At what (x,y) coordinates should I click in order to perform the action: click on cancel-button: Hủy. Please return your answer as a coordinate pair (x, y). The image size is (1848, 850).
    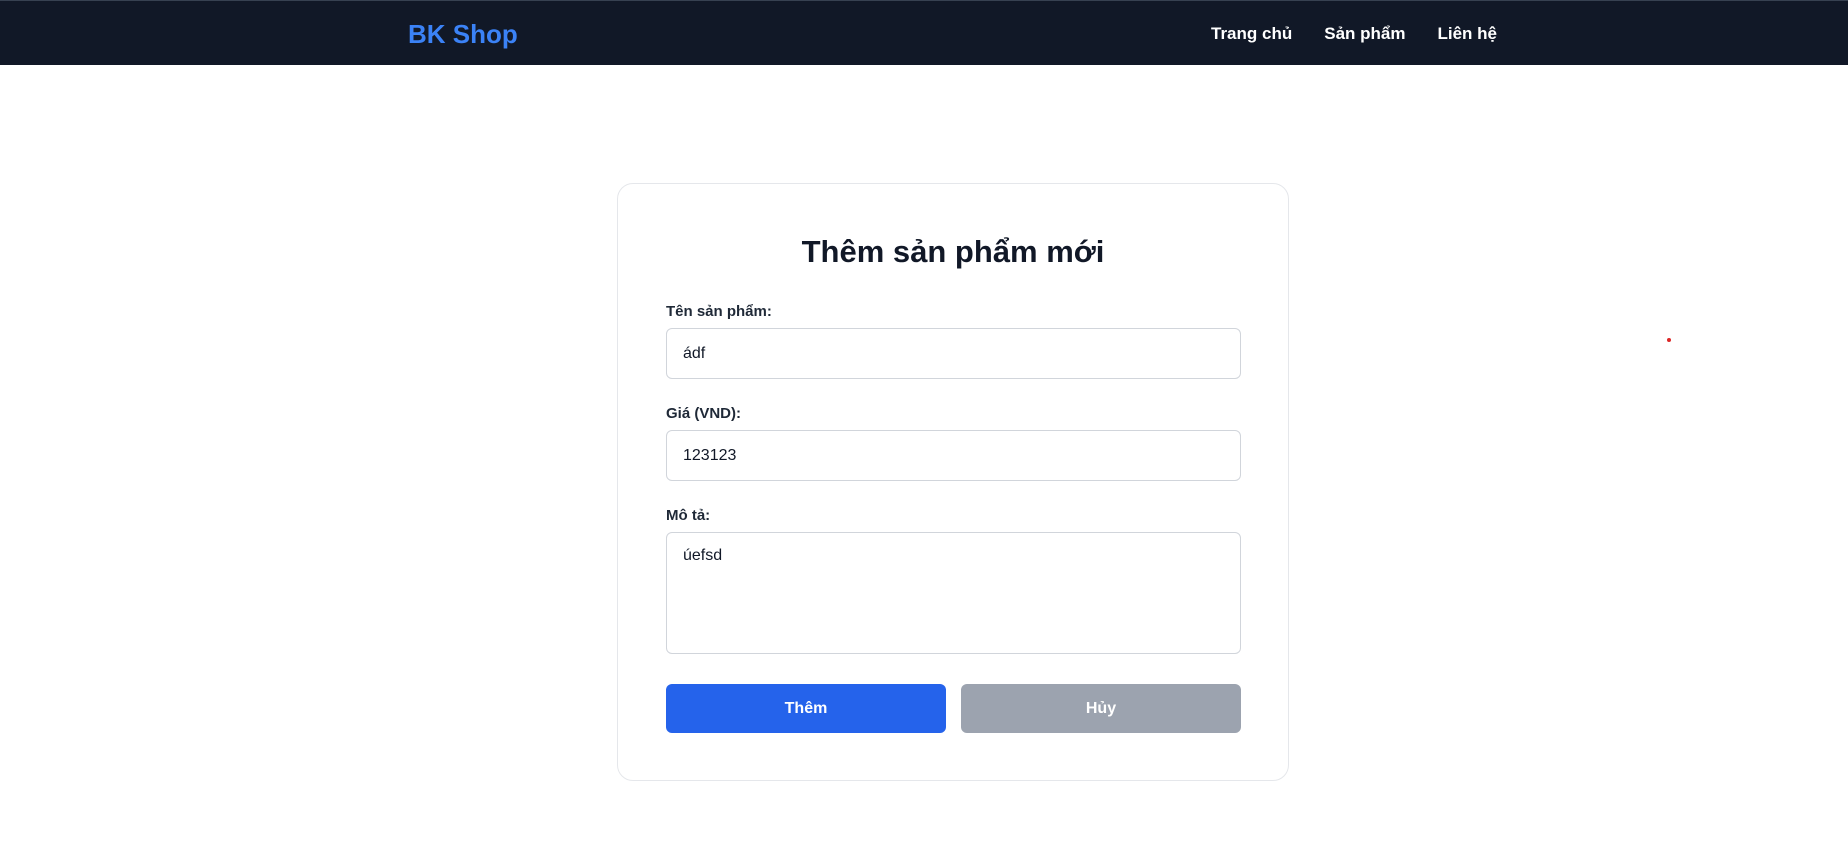
    Looking at the image, I should click on (1101, 708).